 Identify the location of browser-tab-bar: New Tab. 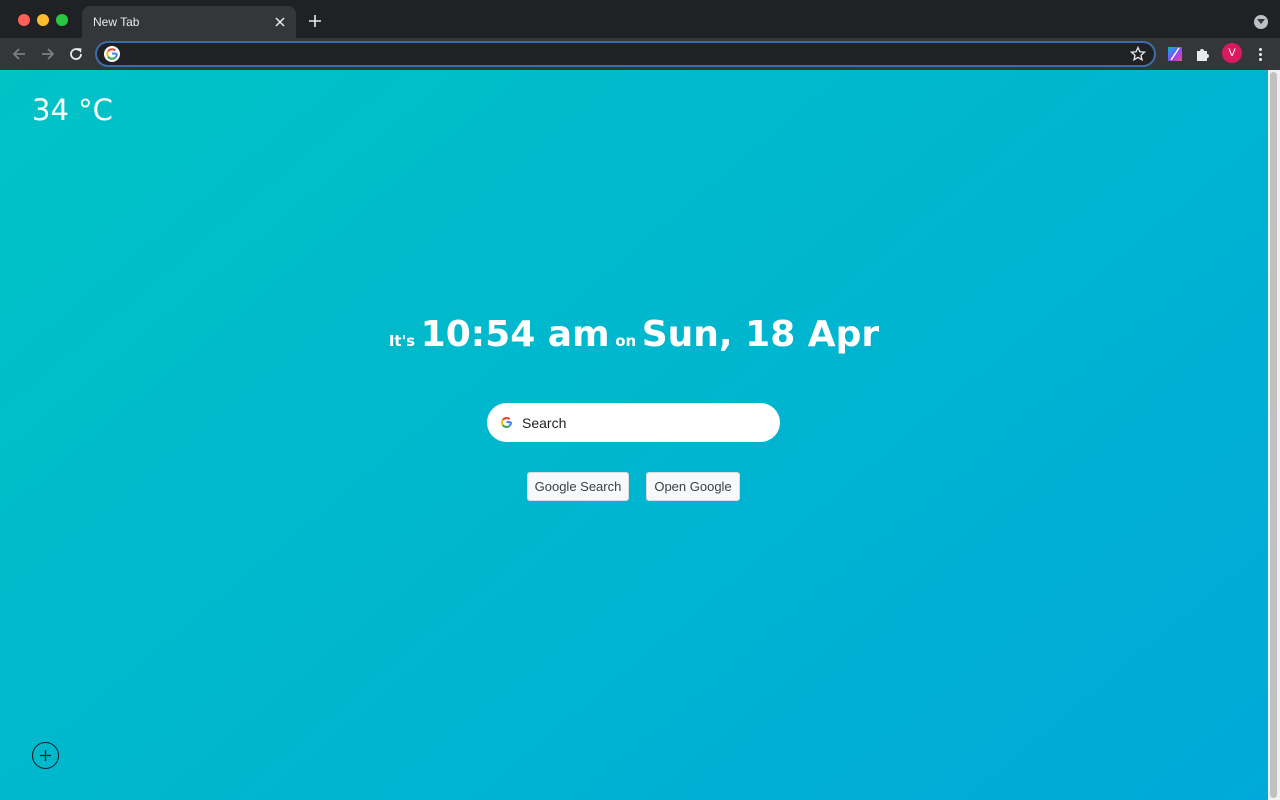
(640, 19).